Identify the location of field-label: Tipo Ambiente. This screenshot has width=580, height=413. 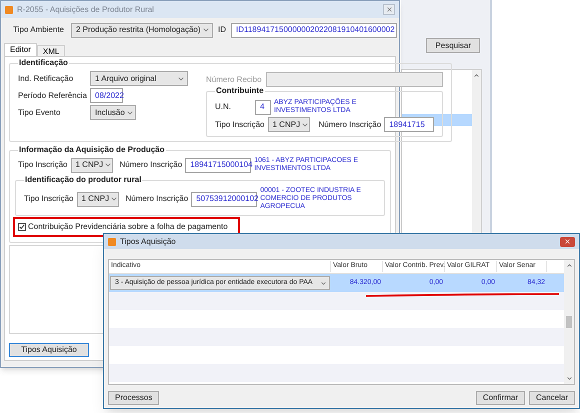
(38, 30).